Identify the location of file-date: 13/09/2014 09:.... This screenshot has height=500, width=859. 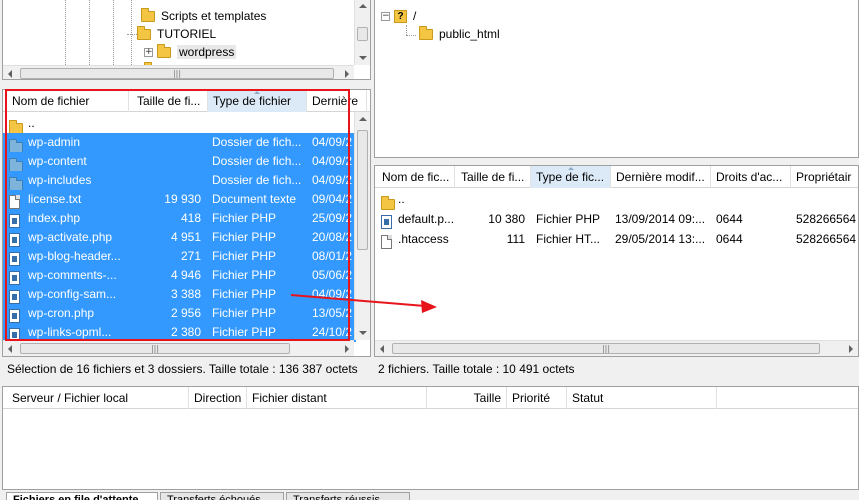
(660, 219).